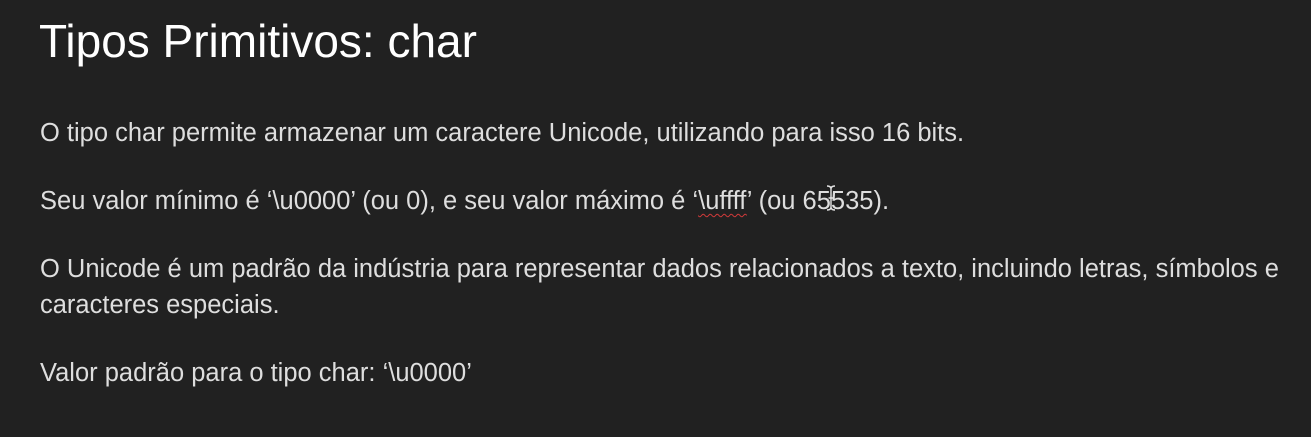 This screenshot has height=437, width=1311. I want to click on range-text-middle: ’ (ou 65, so click(788, 201).